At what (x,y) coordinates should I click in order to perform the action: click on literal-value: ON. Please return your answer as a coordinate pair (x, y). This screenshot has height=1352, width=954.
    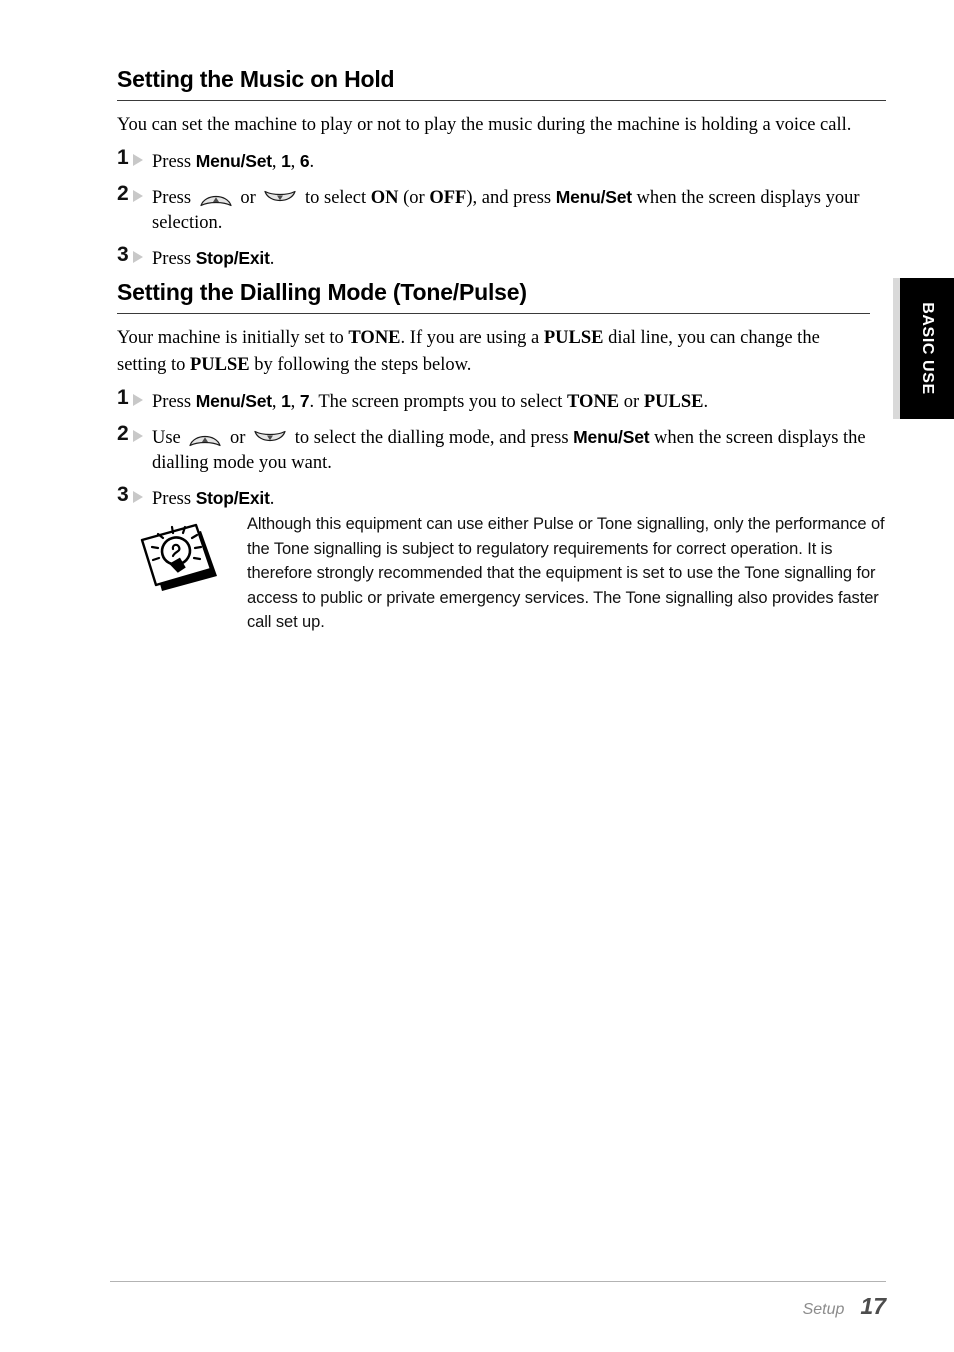
    Looking at the image, I should click on (384, 198).